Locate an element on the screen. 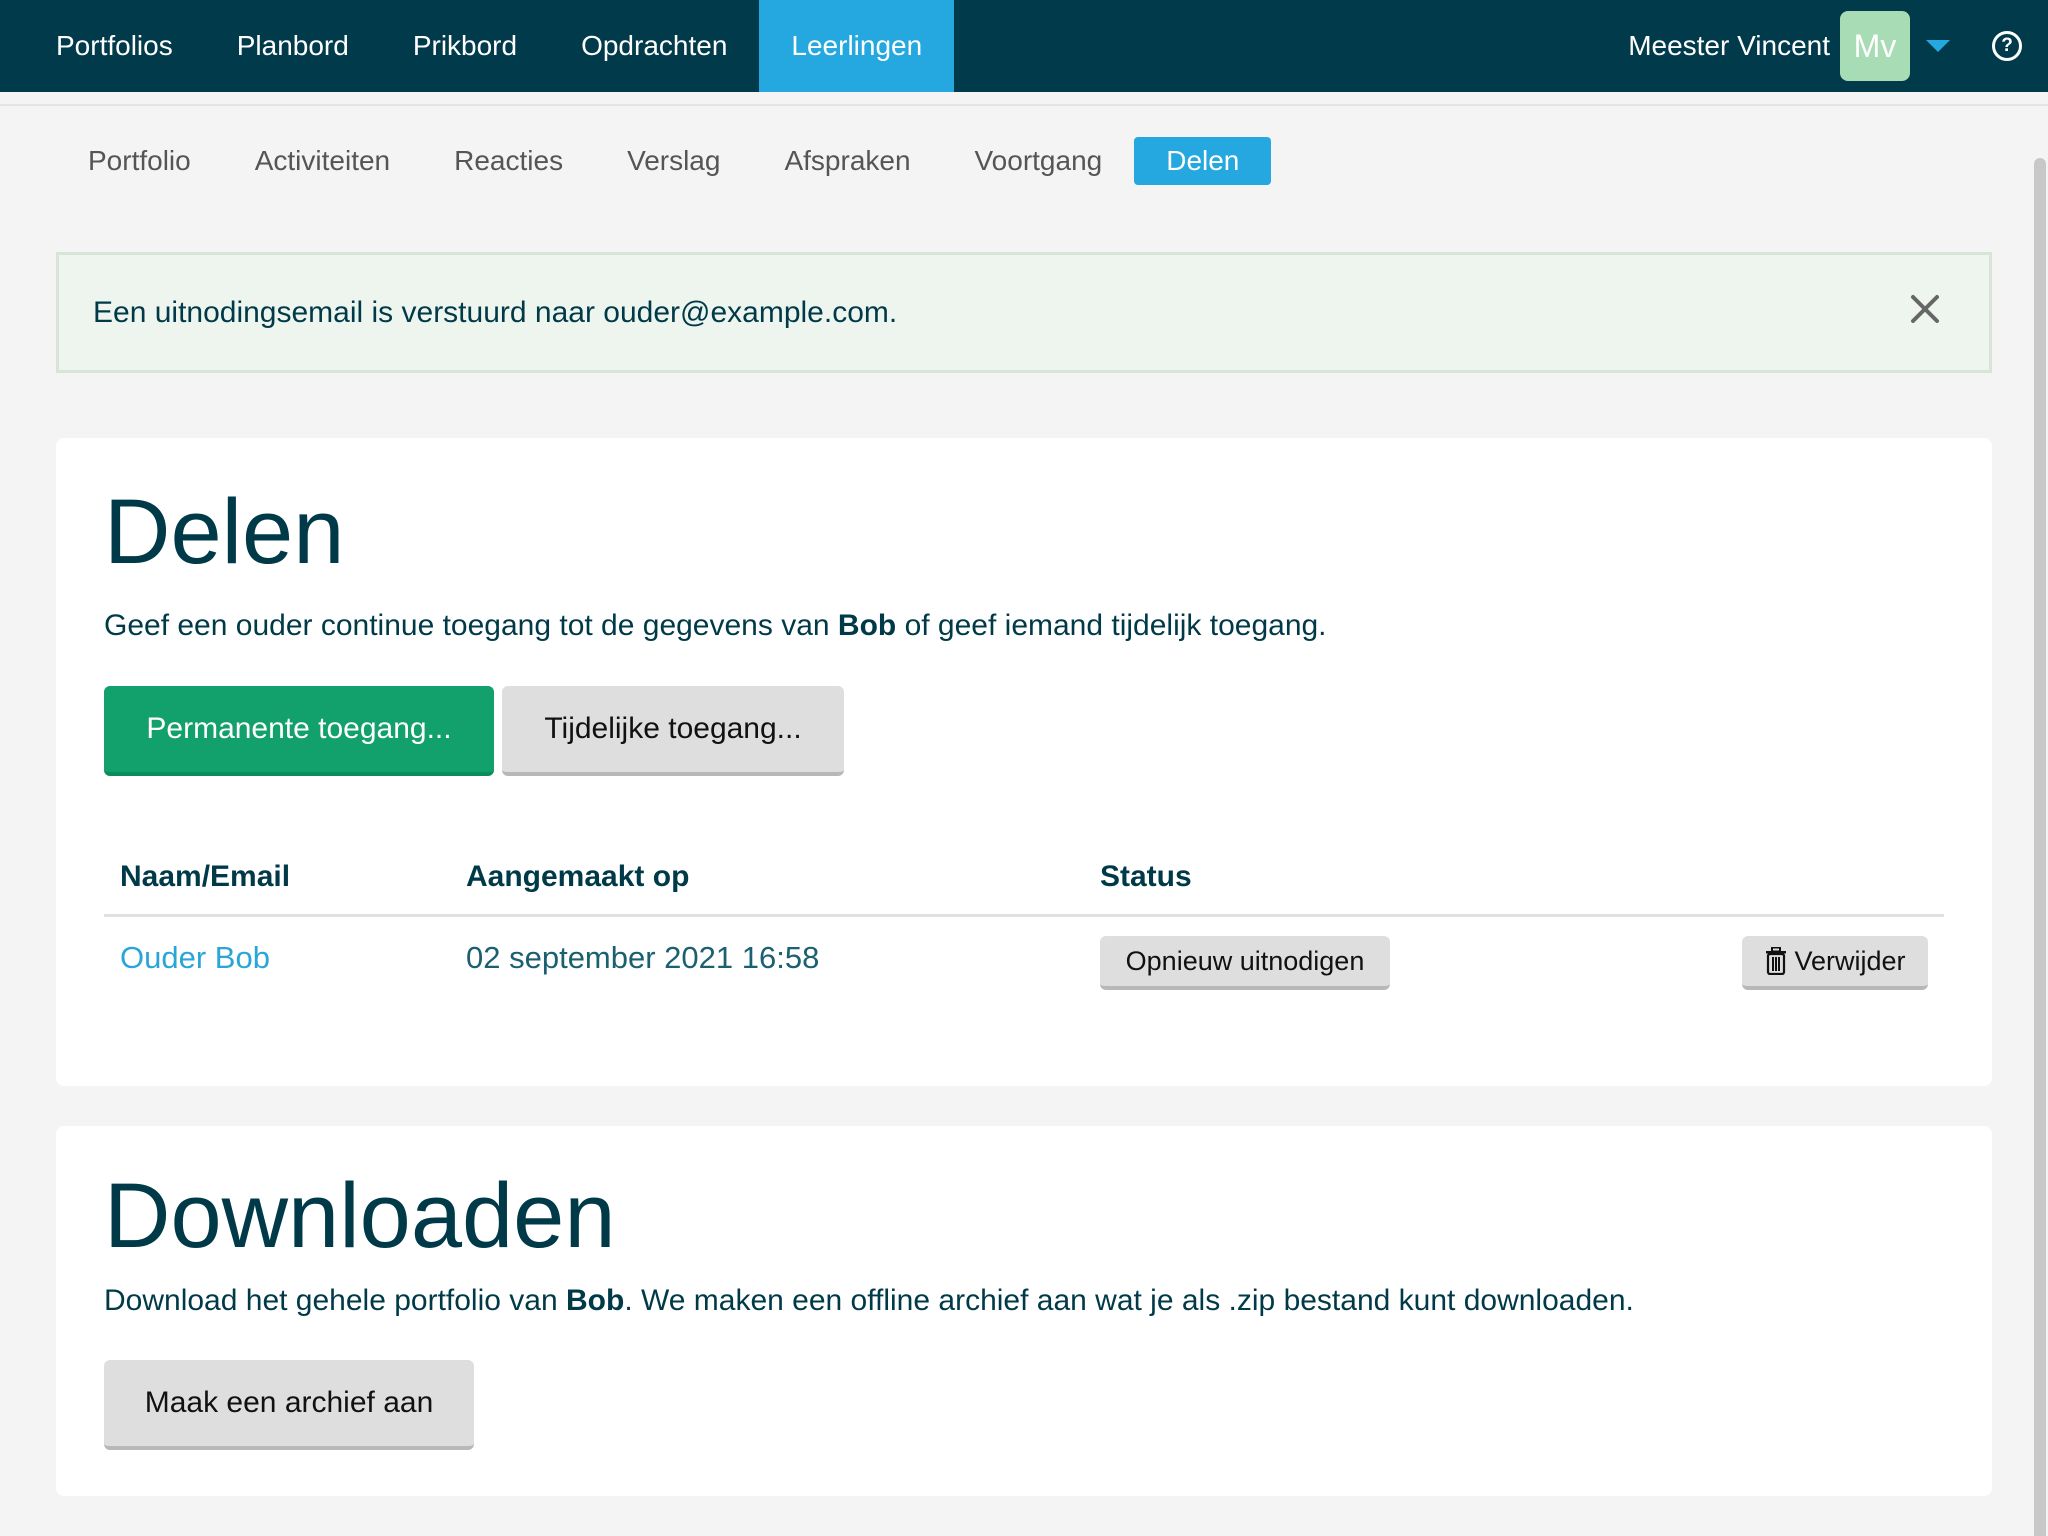 The height and width of the screenshot is (1536, 2048). trash-icon is located at coordinates (1776, 961).